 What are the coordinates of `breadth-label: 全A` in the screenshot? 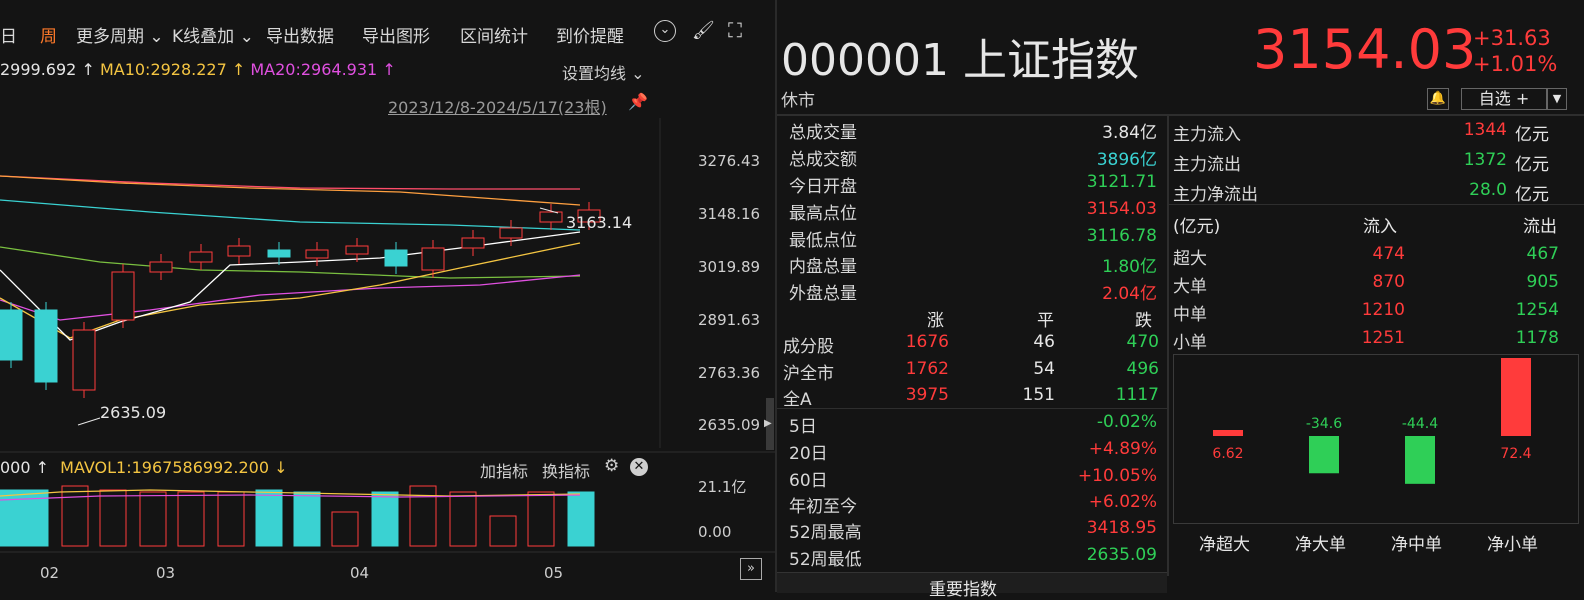 It's located at (797, 400).